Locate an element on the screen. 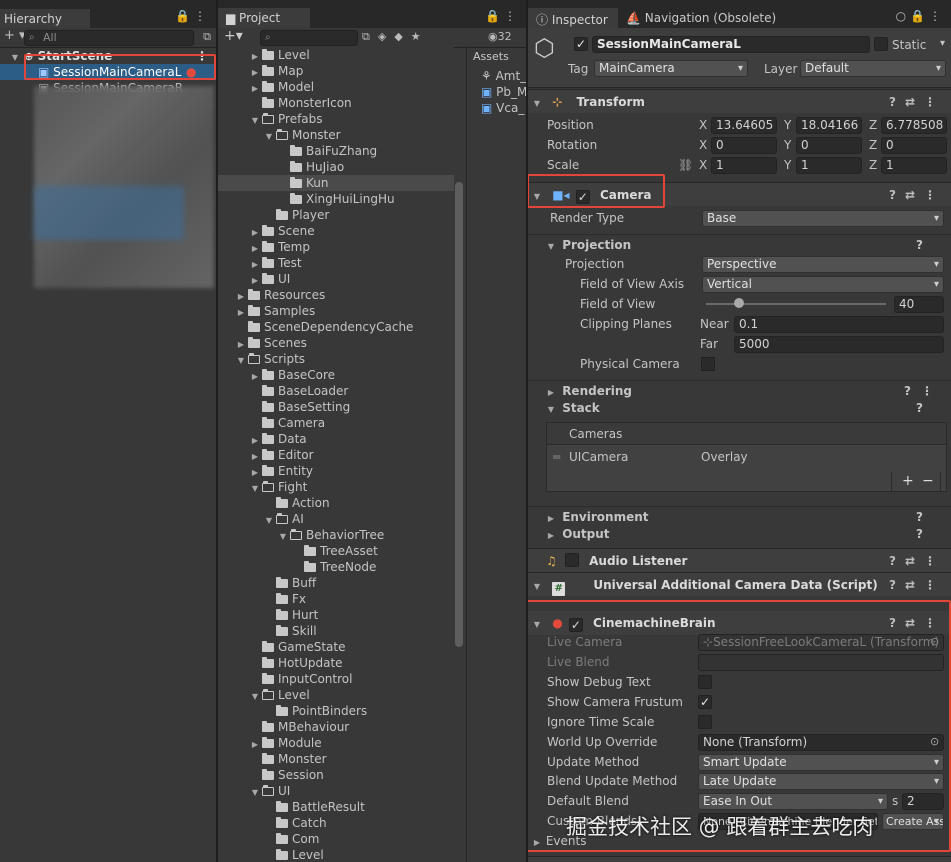 The width and height of the screenshot is (951, 862). project-tree-item: Hurt is located at coordinates (336, 615).